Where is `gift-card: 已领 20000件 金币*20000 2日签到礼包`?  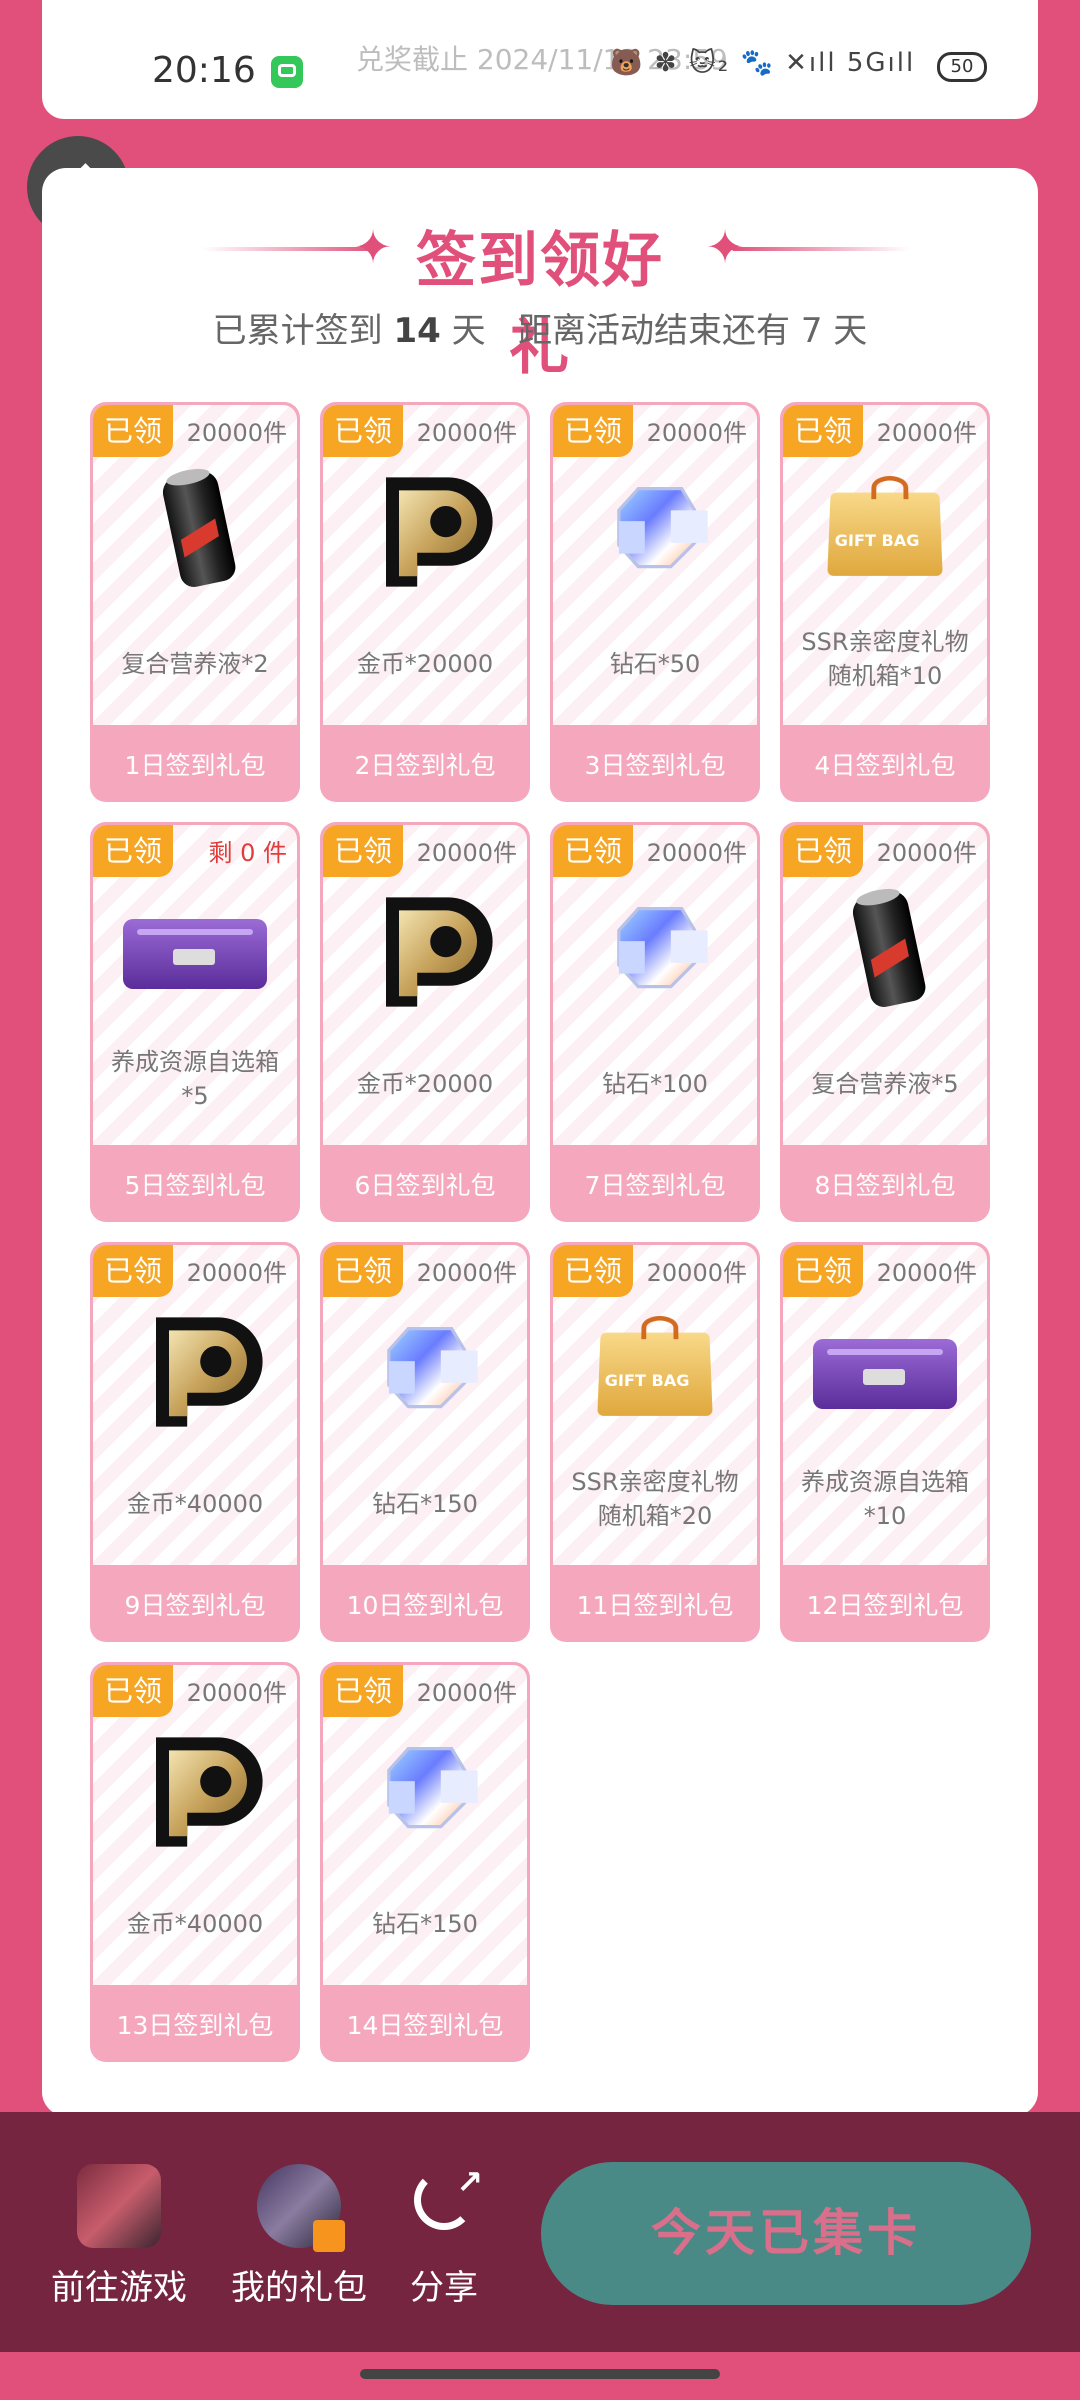
gift-card: 已领 20000件 金币*20000 2日签到礼包 is located at coordinates (425, 602).